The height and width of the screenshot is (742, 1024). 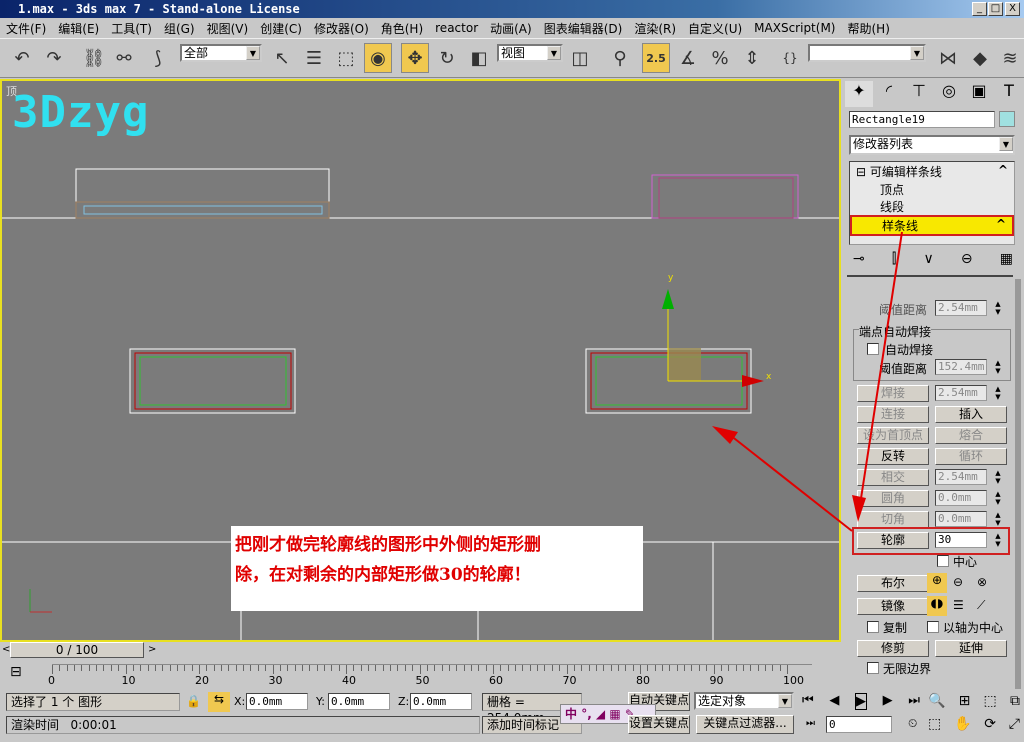 I want to click on object-color-swatch, so click(x=1007, y=119).